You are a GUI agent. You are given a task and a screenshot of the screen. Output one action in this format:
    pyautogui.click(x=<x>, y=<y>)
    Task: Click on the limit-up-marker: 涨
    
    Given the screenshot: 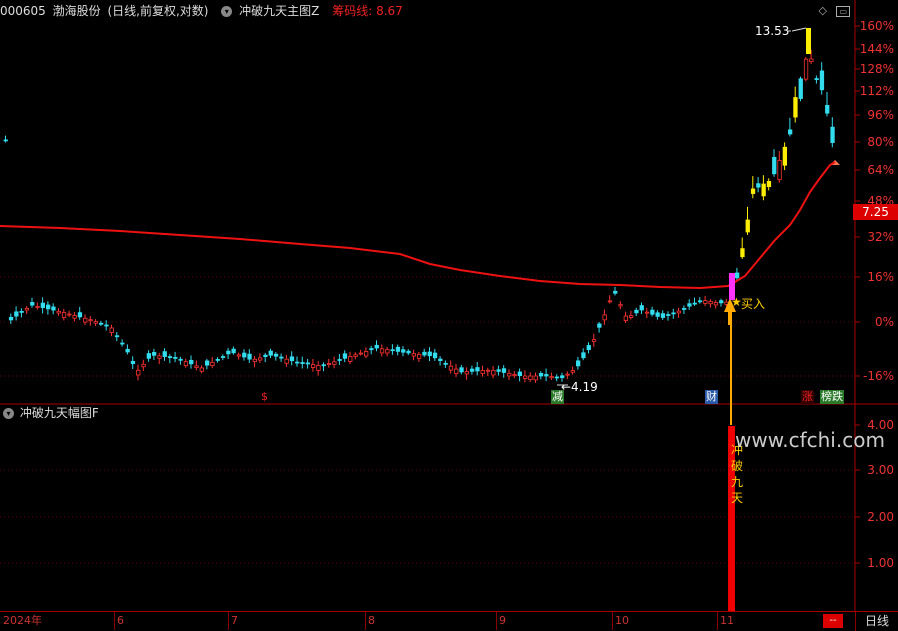 What is the action you would take?
    pyautogui.click(x=807, y=397)
    